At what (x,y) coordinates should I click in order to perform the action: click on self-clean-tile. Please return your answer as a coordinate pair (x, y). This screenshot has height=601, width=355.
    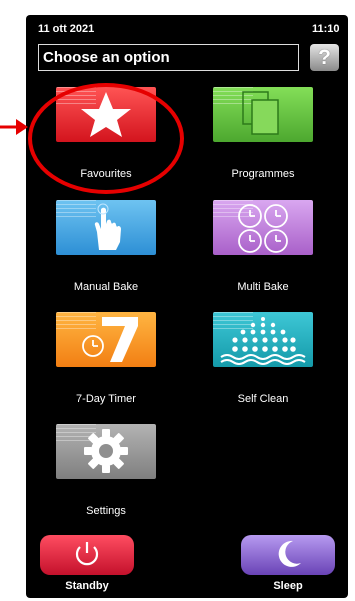
    Looking at the image, I should click on (263, 339).